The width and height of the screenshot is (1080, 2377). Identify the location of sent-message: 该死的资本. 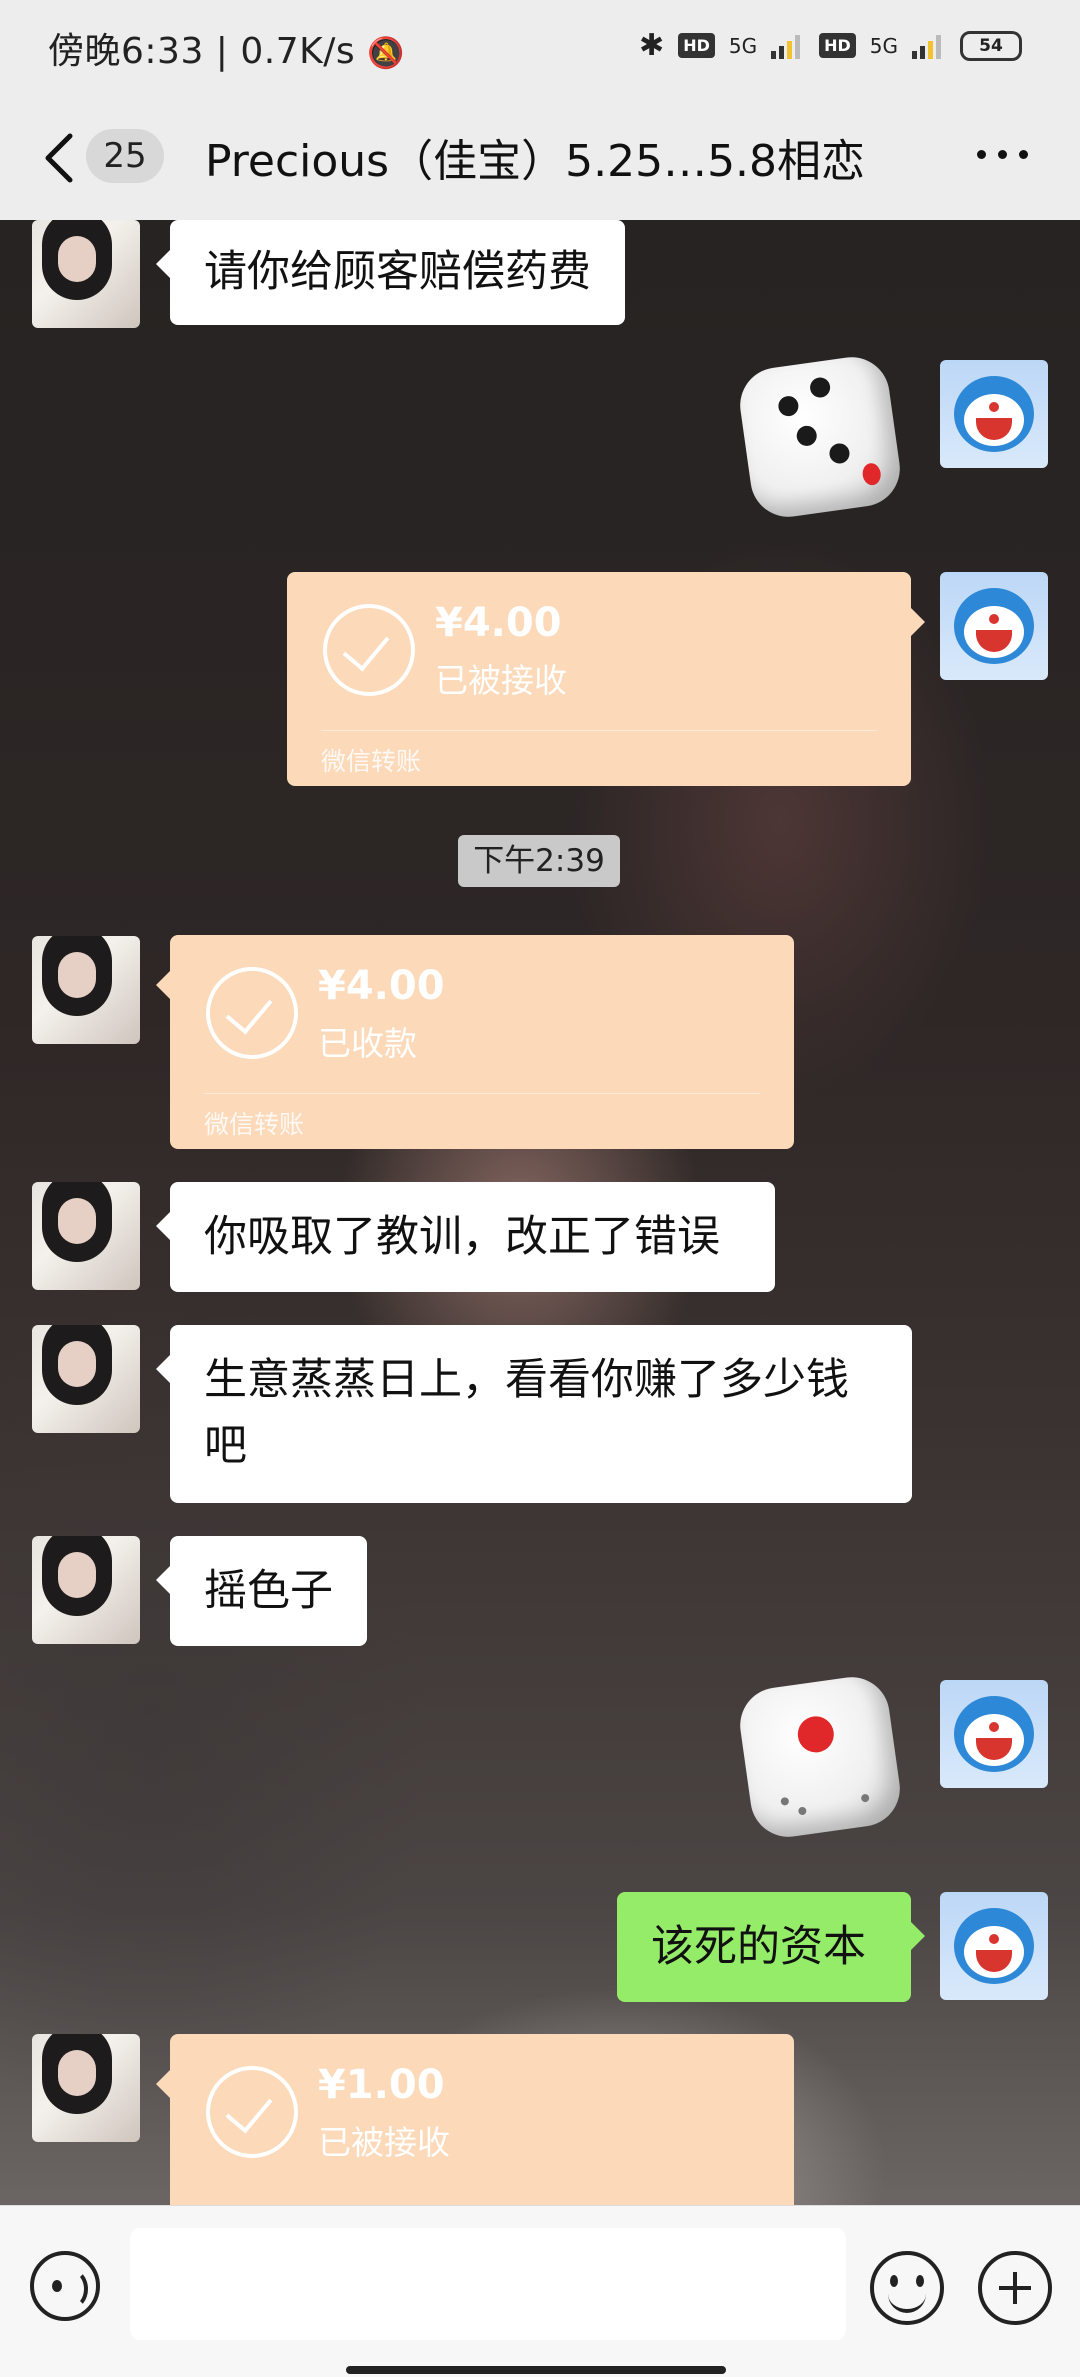
(771, 1947).